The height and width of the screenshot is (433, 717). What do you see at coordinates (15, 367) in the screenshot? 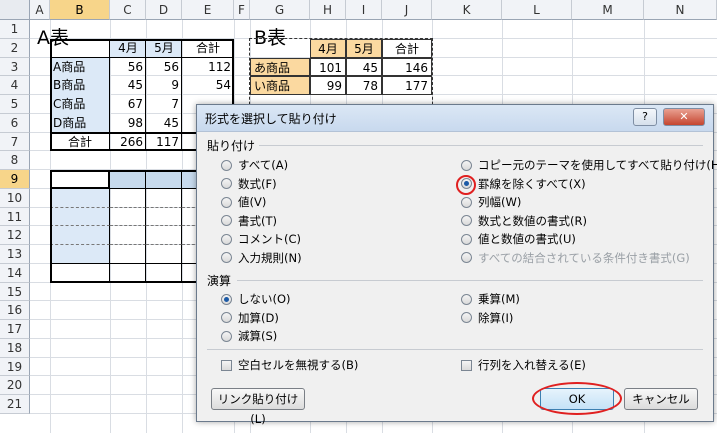
I see `row-header-19: 19` at bounding box center [15, 367].